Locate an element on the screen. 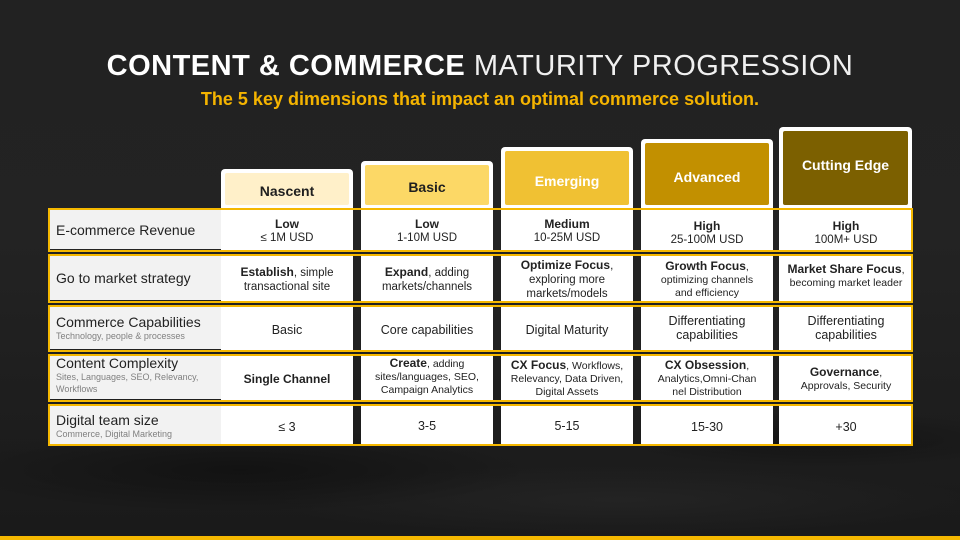 This screenshot has height=540, width=960. cell-text: 10-25M USD is located at coordinates (567, 238).